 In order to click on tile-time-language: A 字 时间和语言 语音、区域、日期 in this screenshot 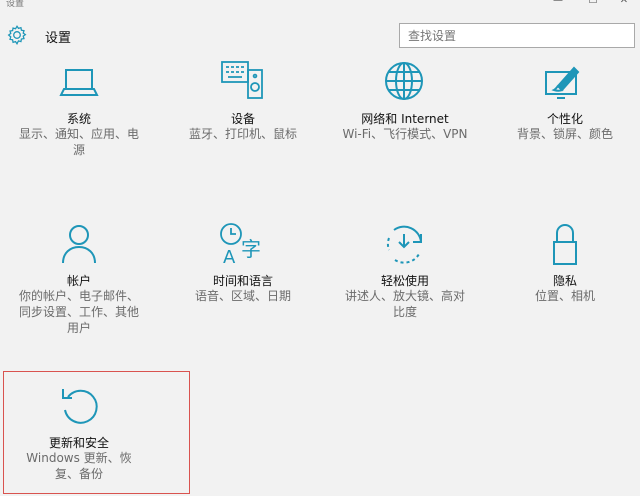, I will do `click(243, 287)`.